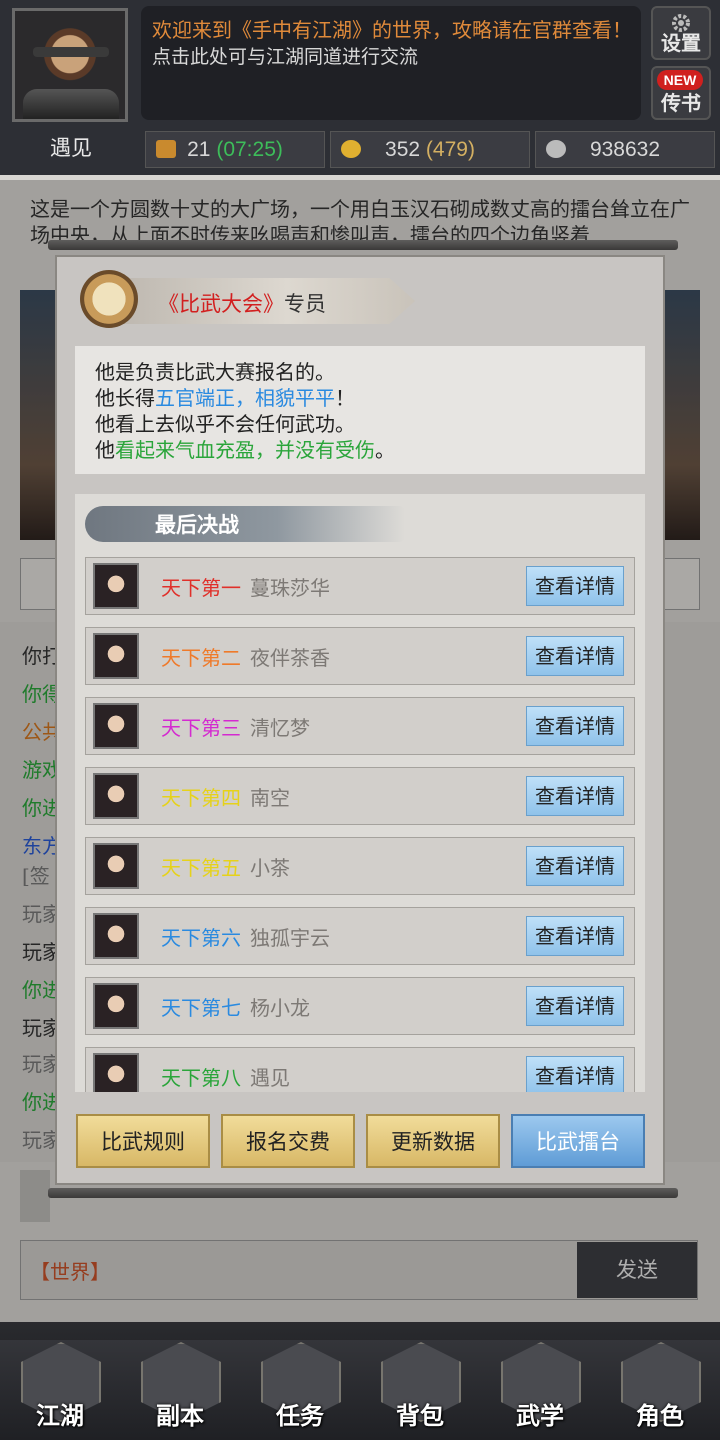  What do you see at coordinates (392, 30) in the screenshot?
I see `notice-line-welcome: 欢迎来到《手中有江湖》的世界，攻略请在官群查看！` at bounding box center [392, 30].